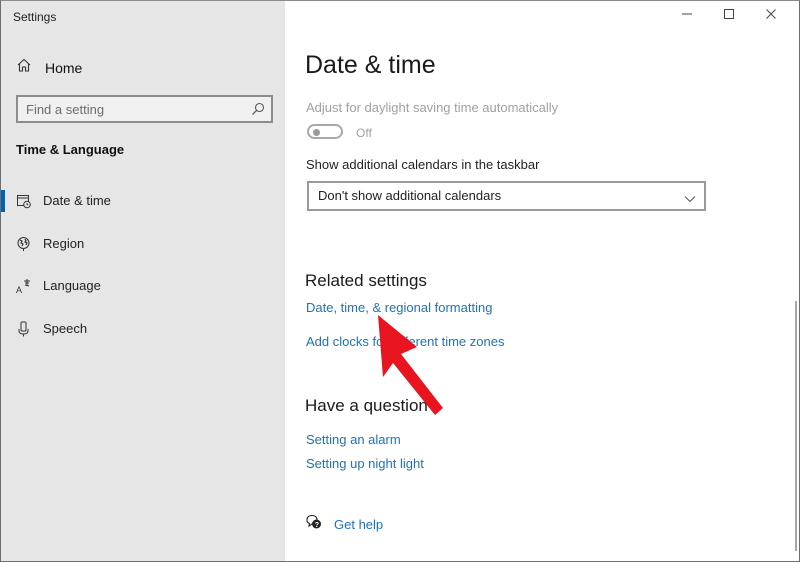  What do you see at coordinates (359, 524) in the screenshot?
I see `get-help-label: Get help` at bounding box center [359, 524].